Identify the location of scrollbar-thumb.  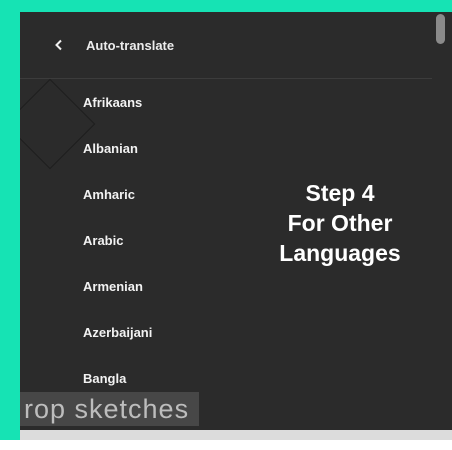
(440, 29).